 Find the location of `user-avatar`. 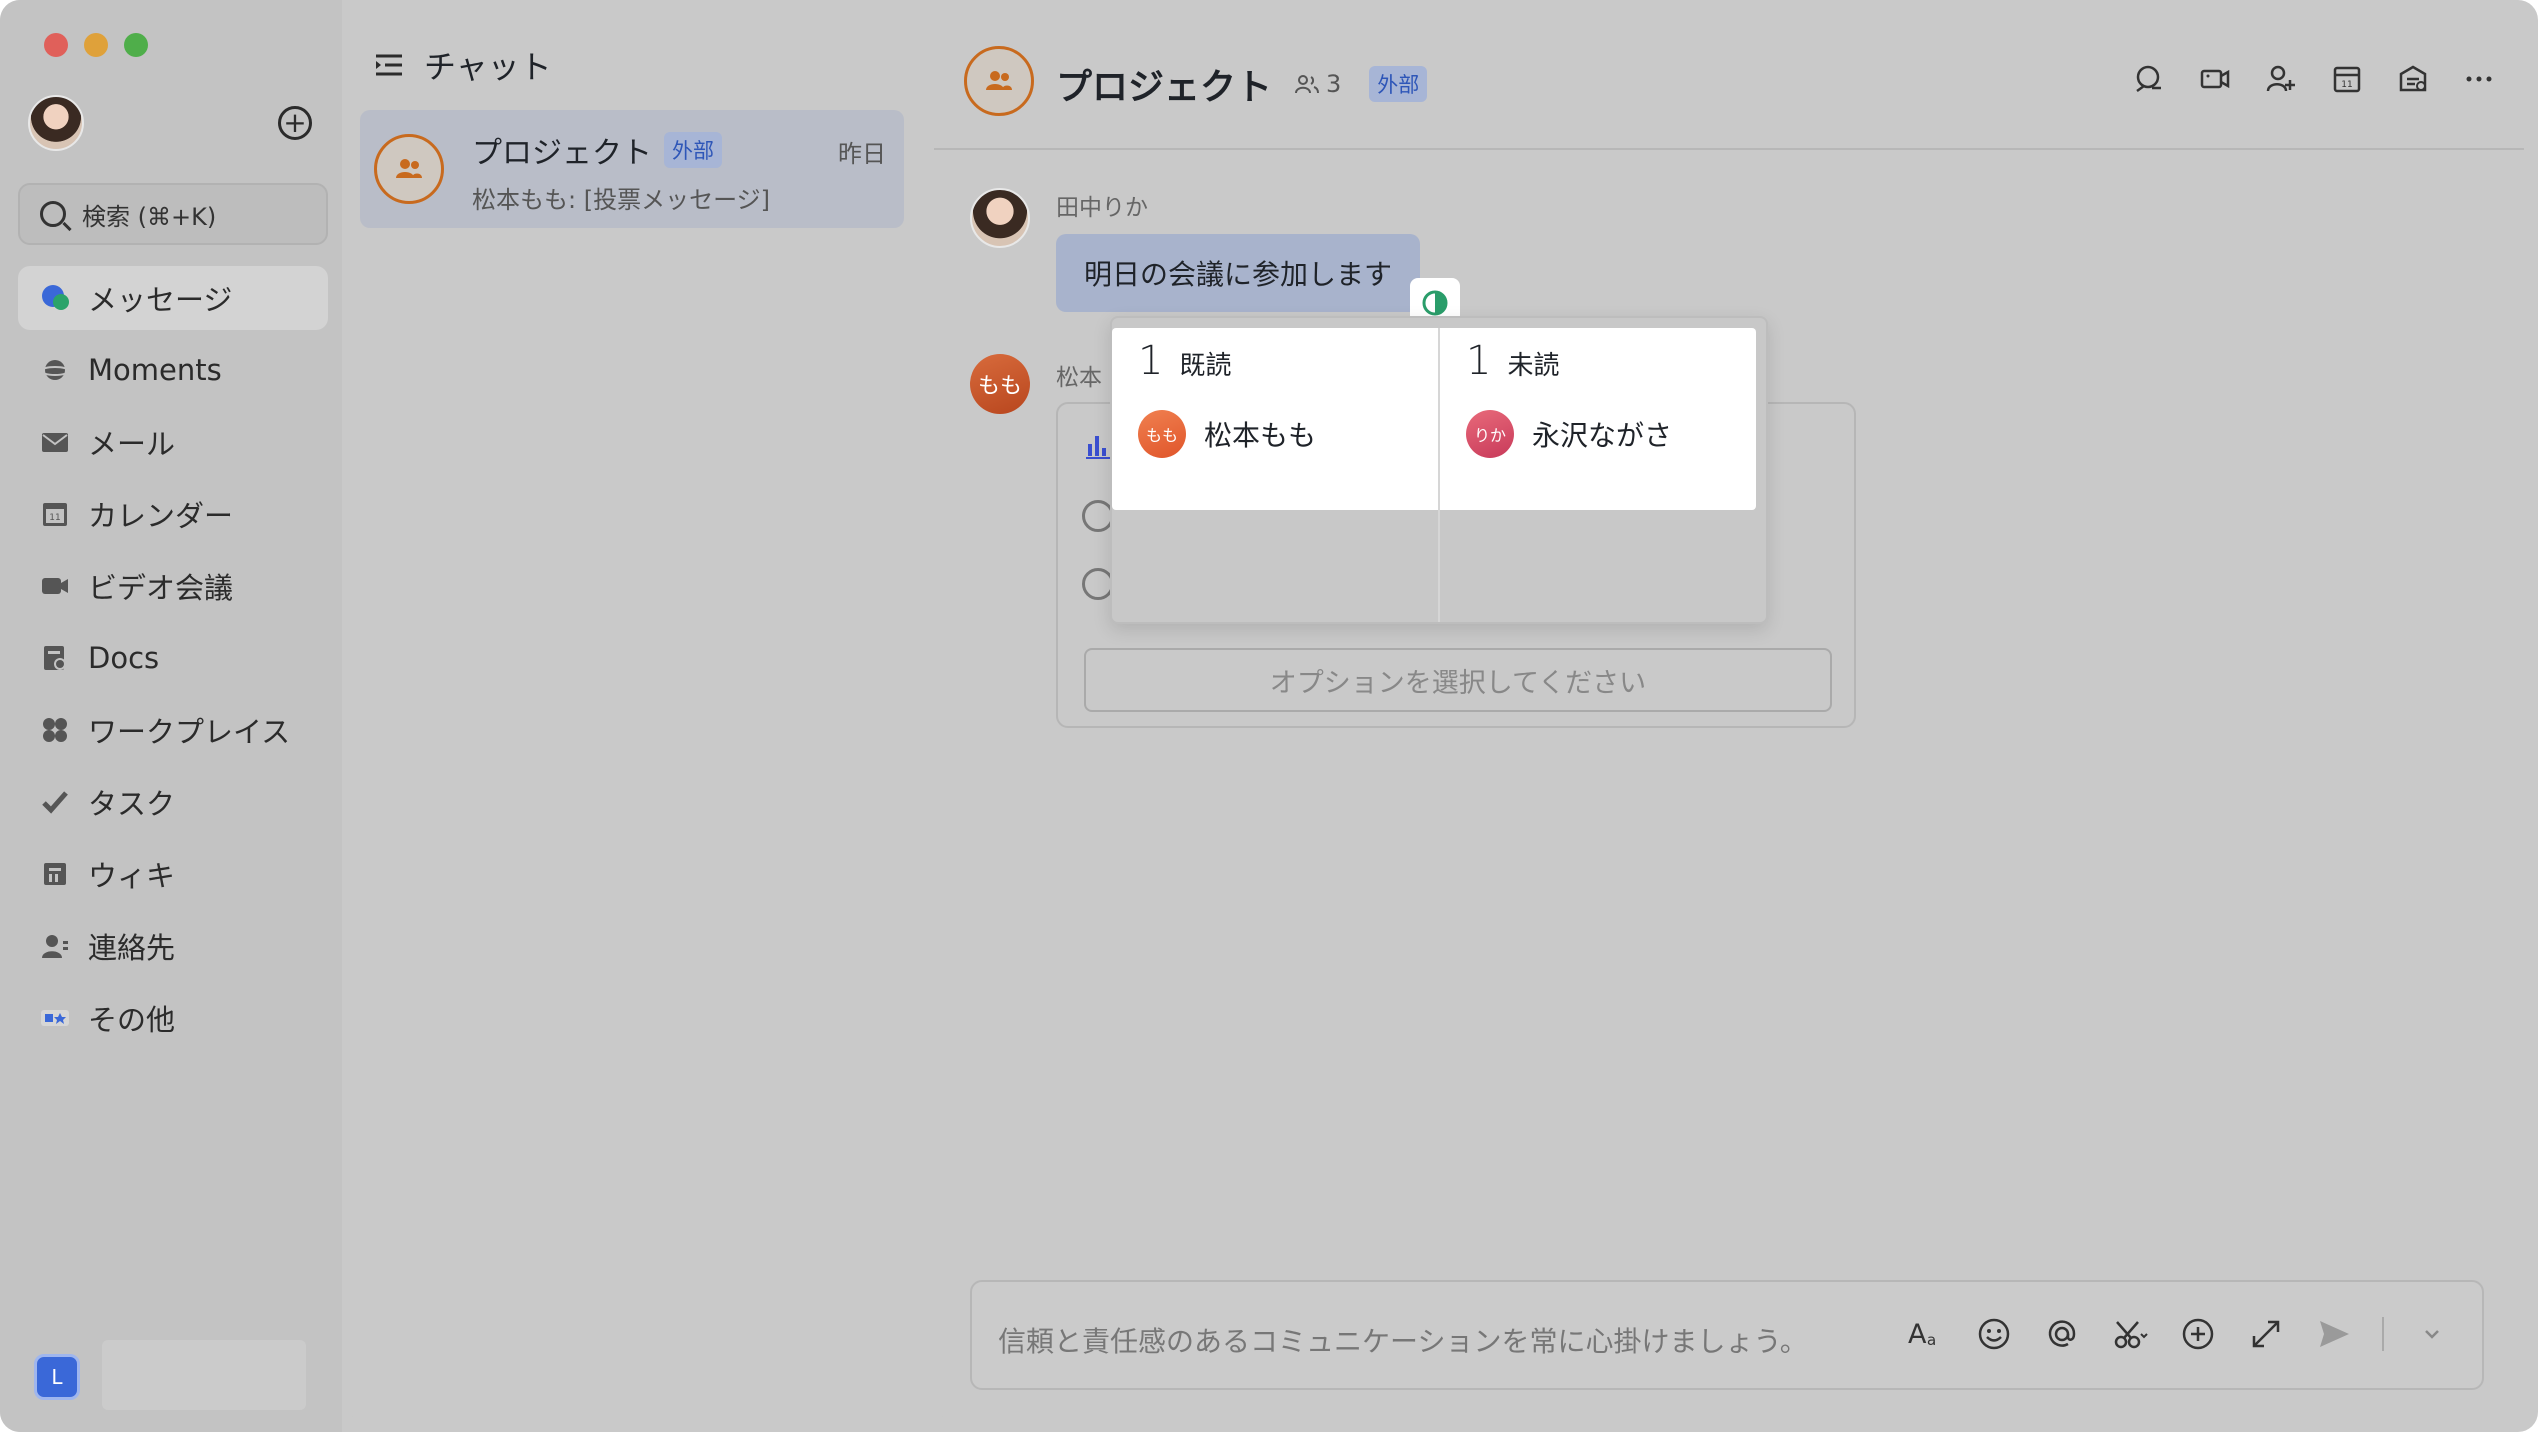

user-avatar is located at coordinates (56, 123).